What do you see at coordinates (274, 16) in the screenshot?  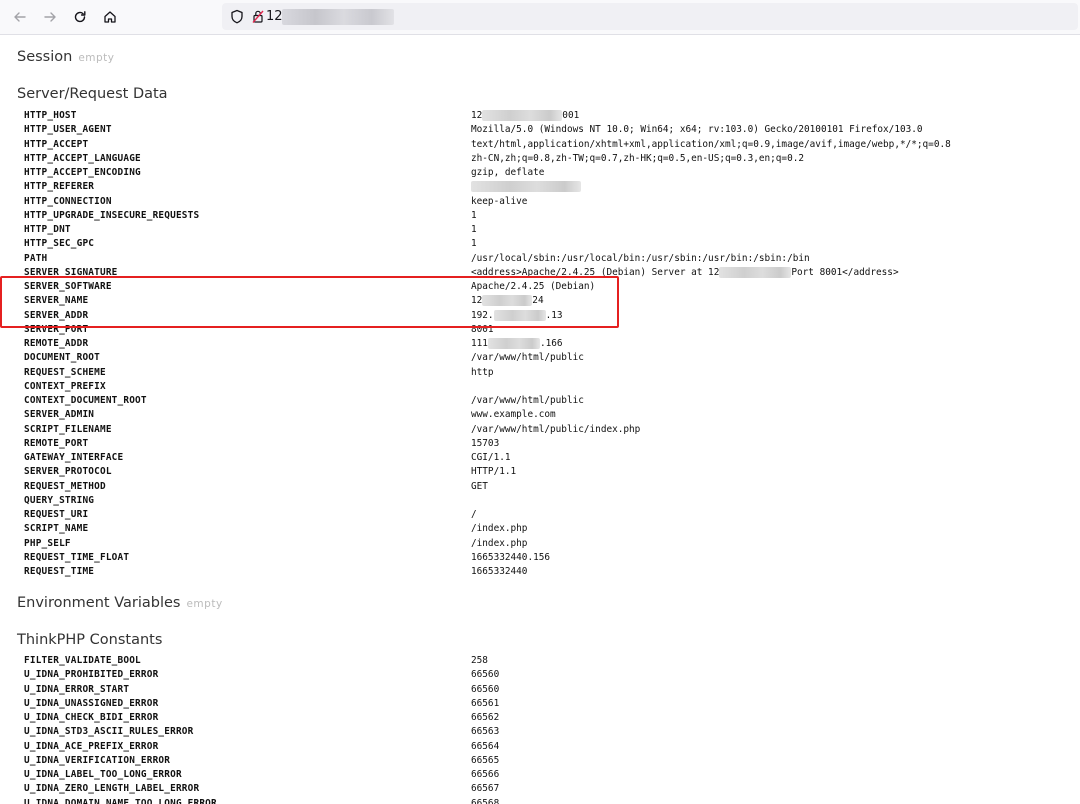 I see `url-text: 12` at bounding box center [274, 16].